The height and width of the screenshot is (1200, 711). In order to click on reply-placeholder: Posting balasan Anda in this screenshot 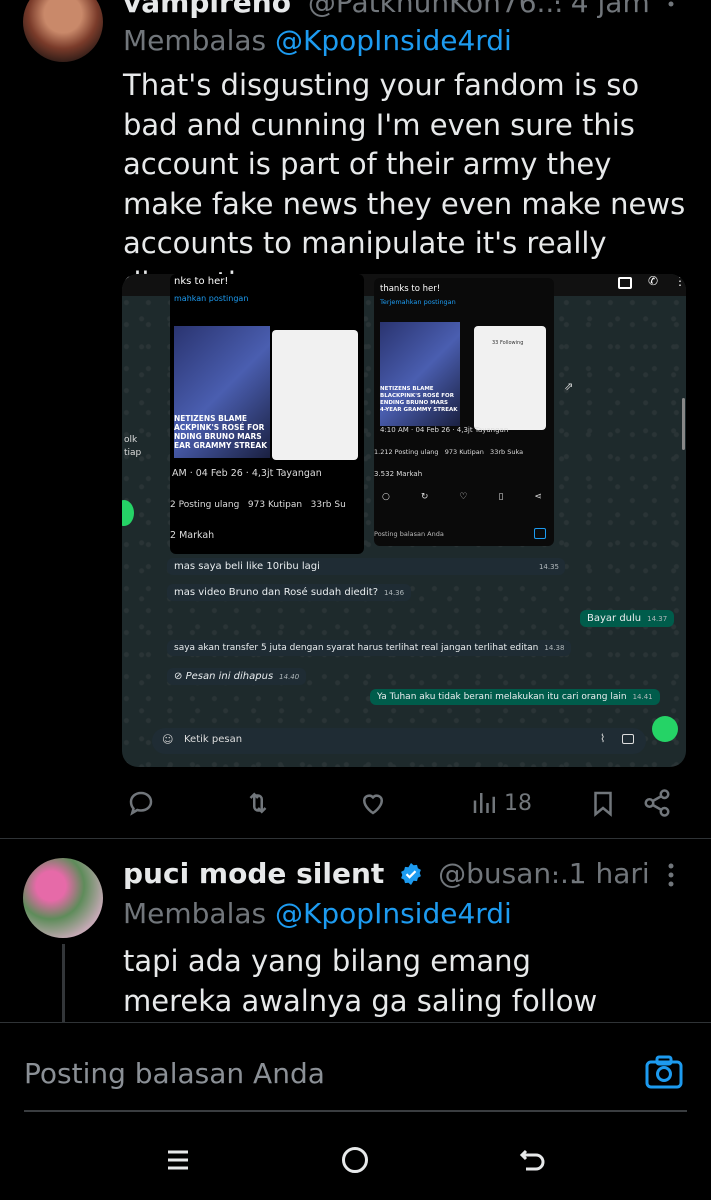, I will do `click(409, 534)`.